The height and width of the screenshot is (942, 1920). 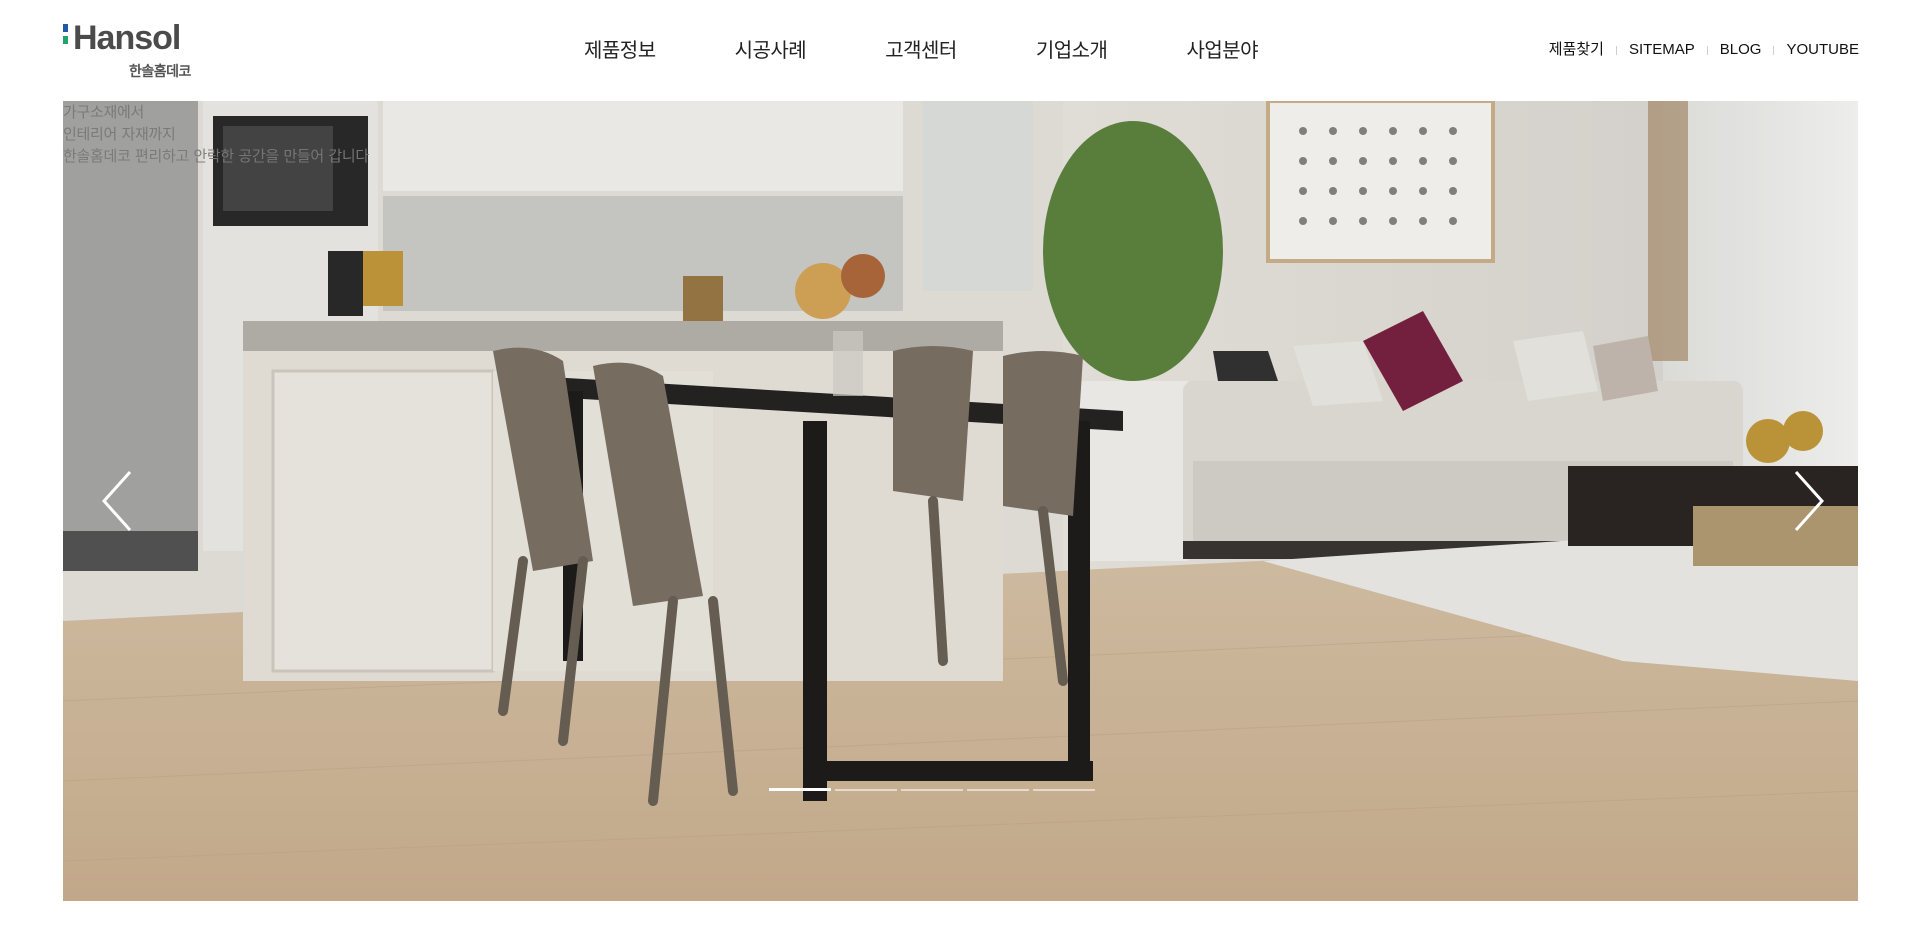 I want to click on hero-tagline-line: 한솔홈데코 편리하고 안락한 공간을 만들어 갑니다, so click(x=216, y=156).